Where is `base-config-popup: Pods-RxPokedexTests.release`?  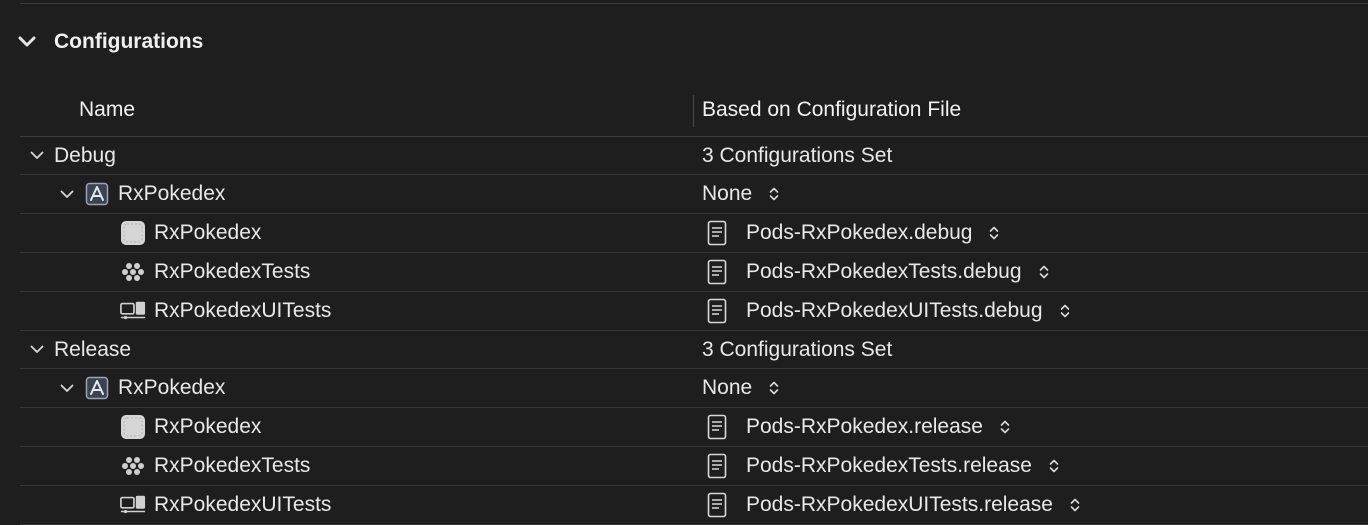 base-config-popup: Pods-RxPokedexTests.release is located at coordinates (881, 466).